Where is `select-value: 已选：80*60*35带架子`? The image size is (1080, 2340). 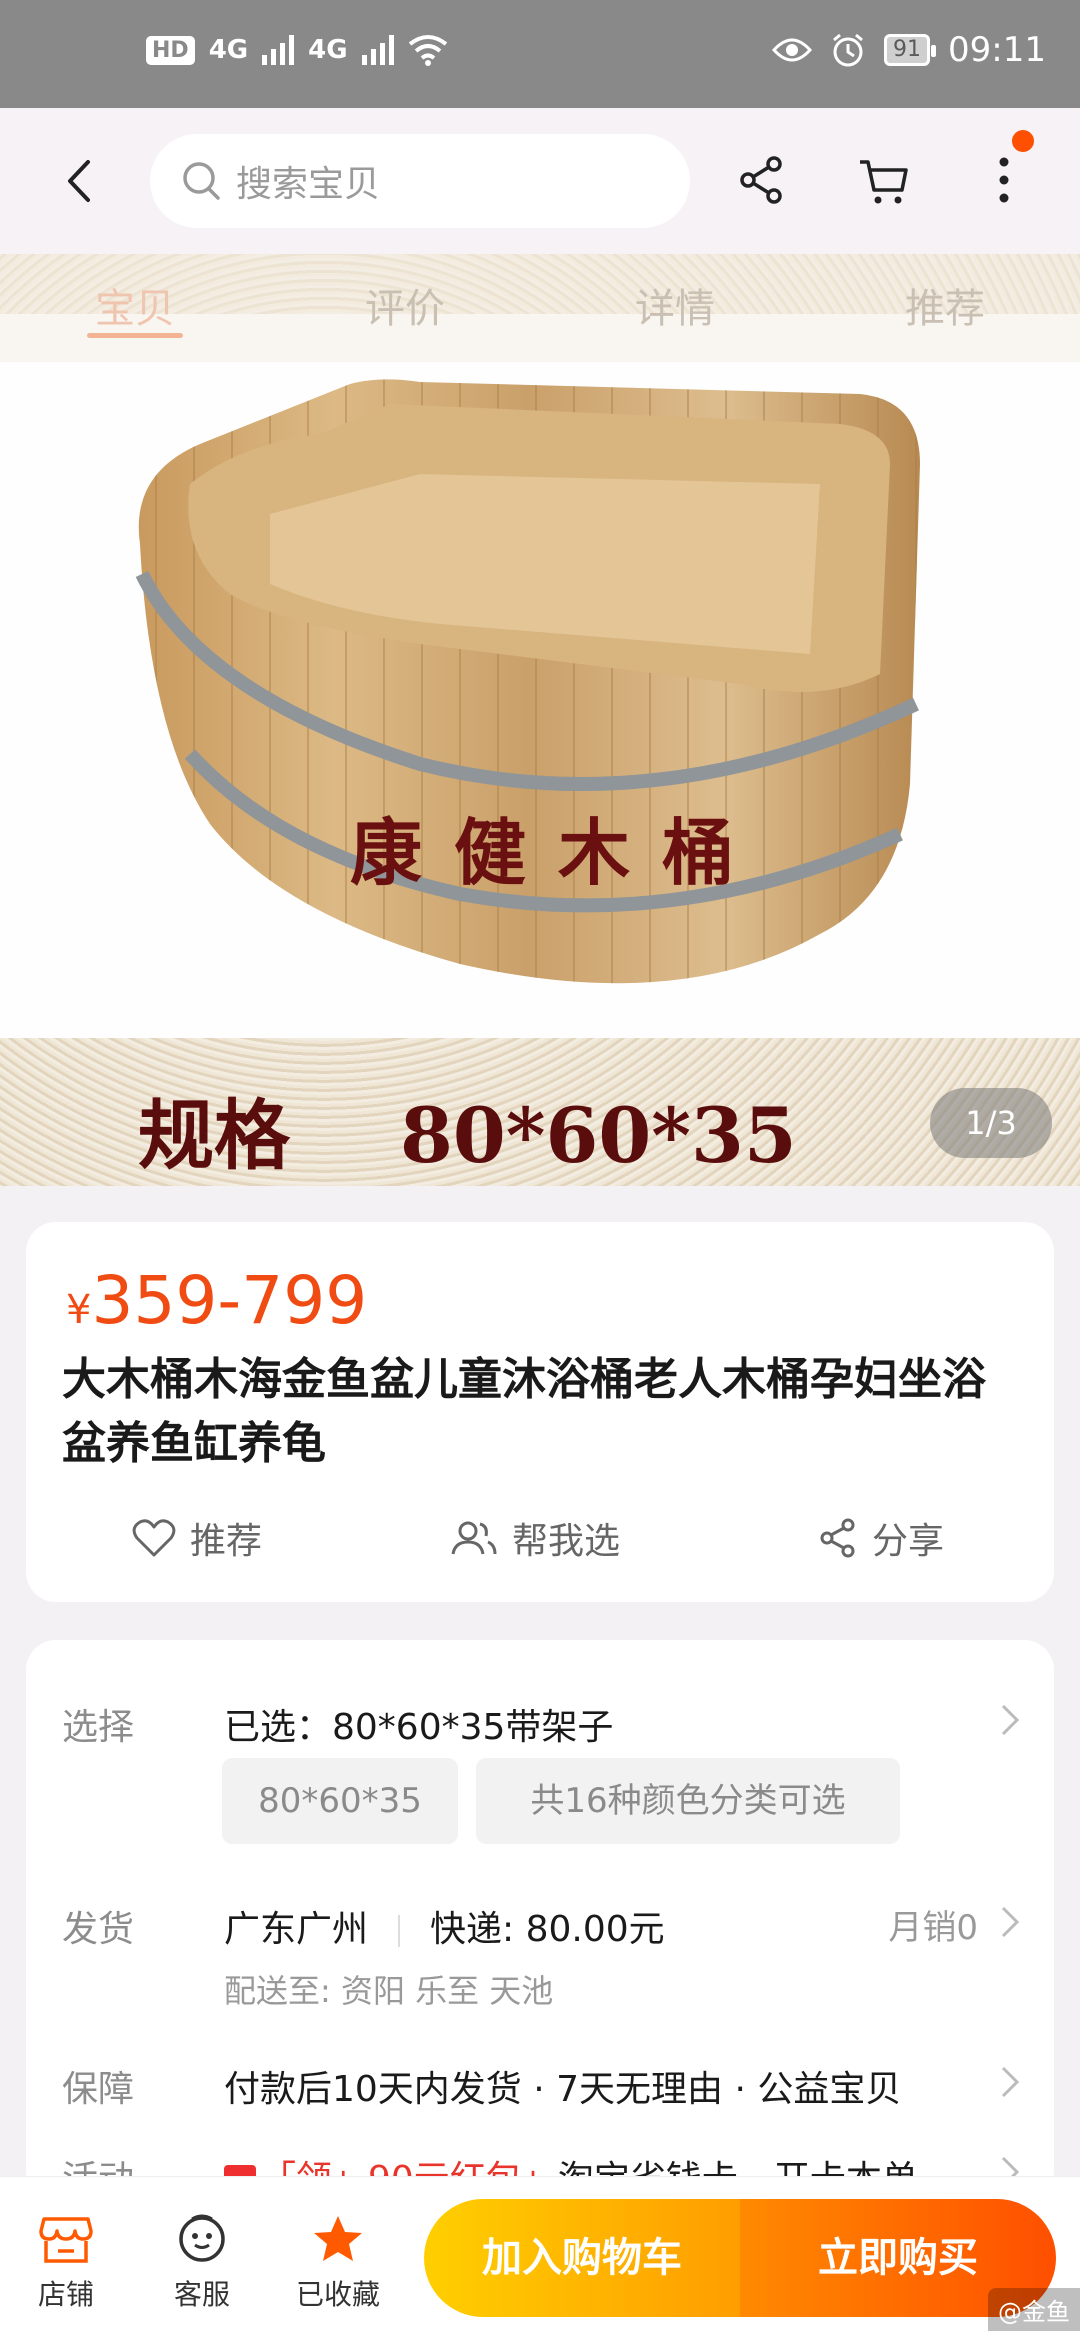
select-value: 已选：80*60*35带架子 is located at coordinates (419, 1727).